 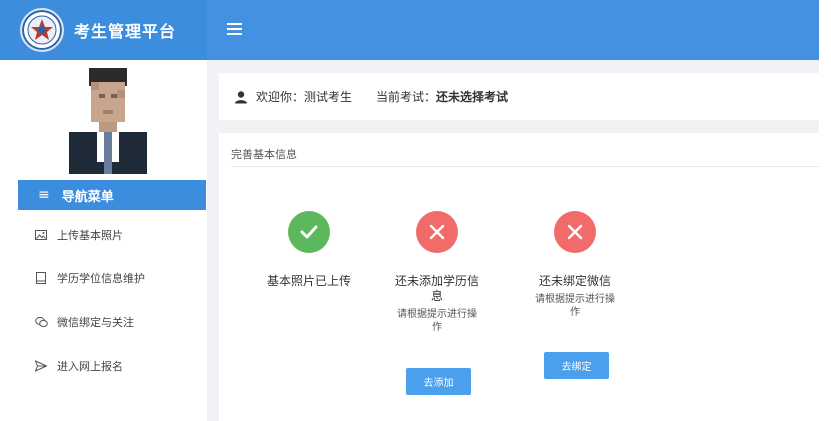 I want to click on step-label-line1: 还未绑定微信, so click(x=574, y=281).